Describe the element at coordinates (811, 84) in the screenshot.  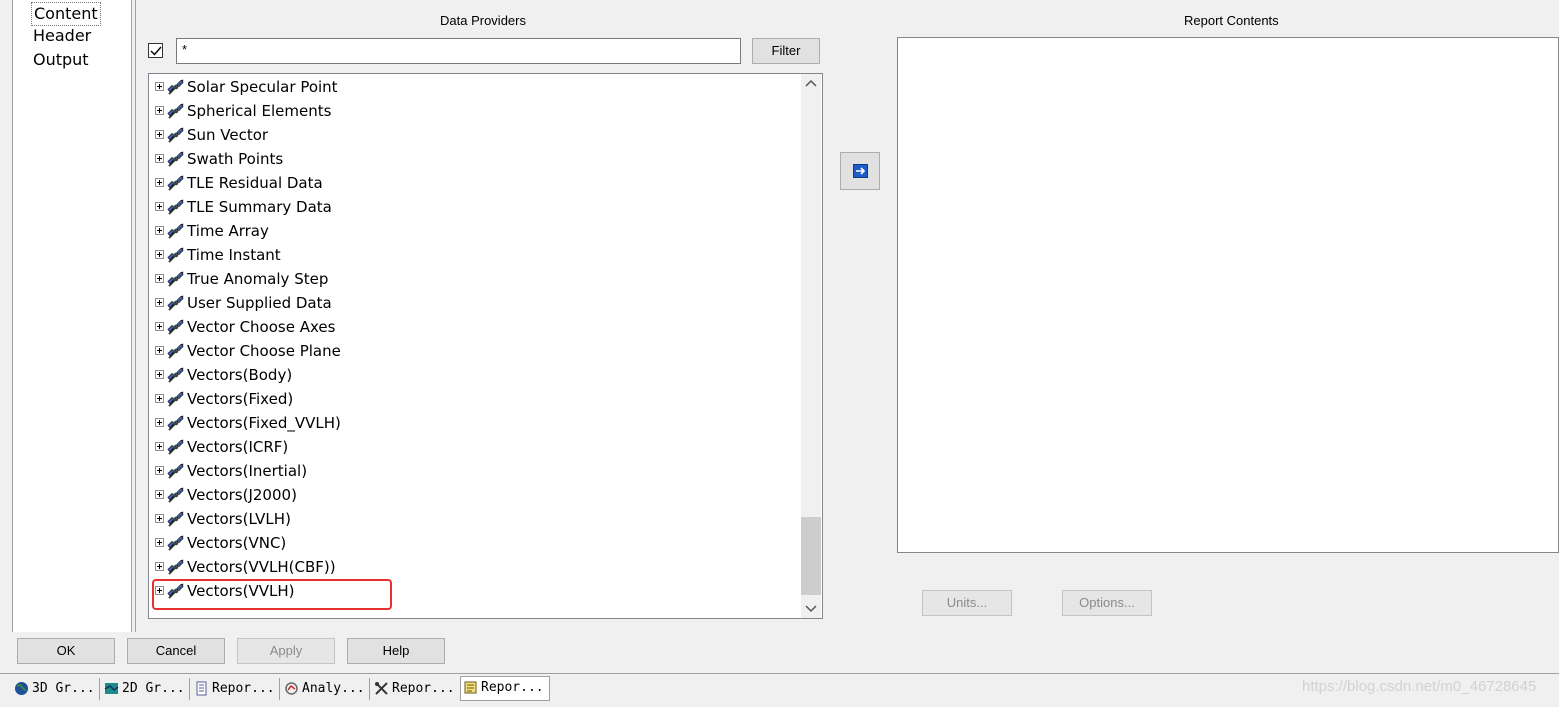
I see `scroll-up-icon` at that location.